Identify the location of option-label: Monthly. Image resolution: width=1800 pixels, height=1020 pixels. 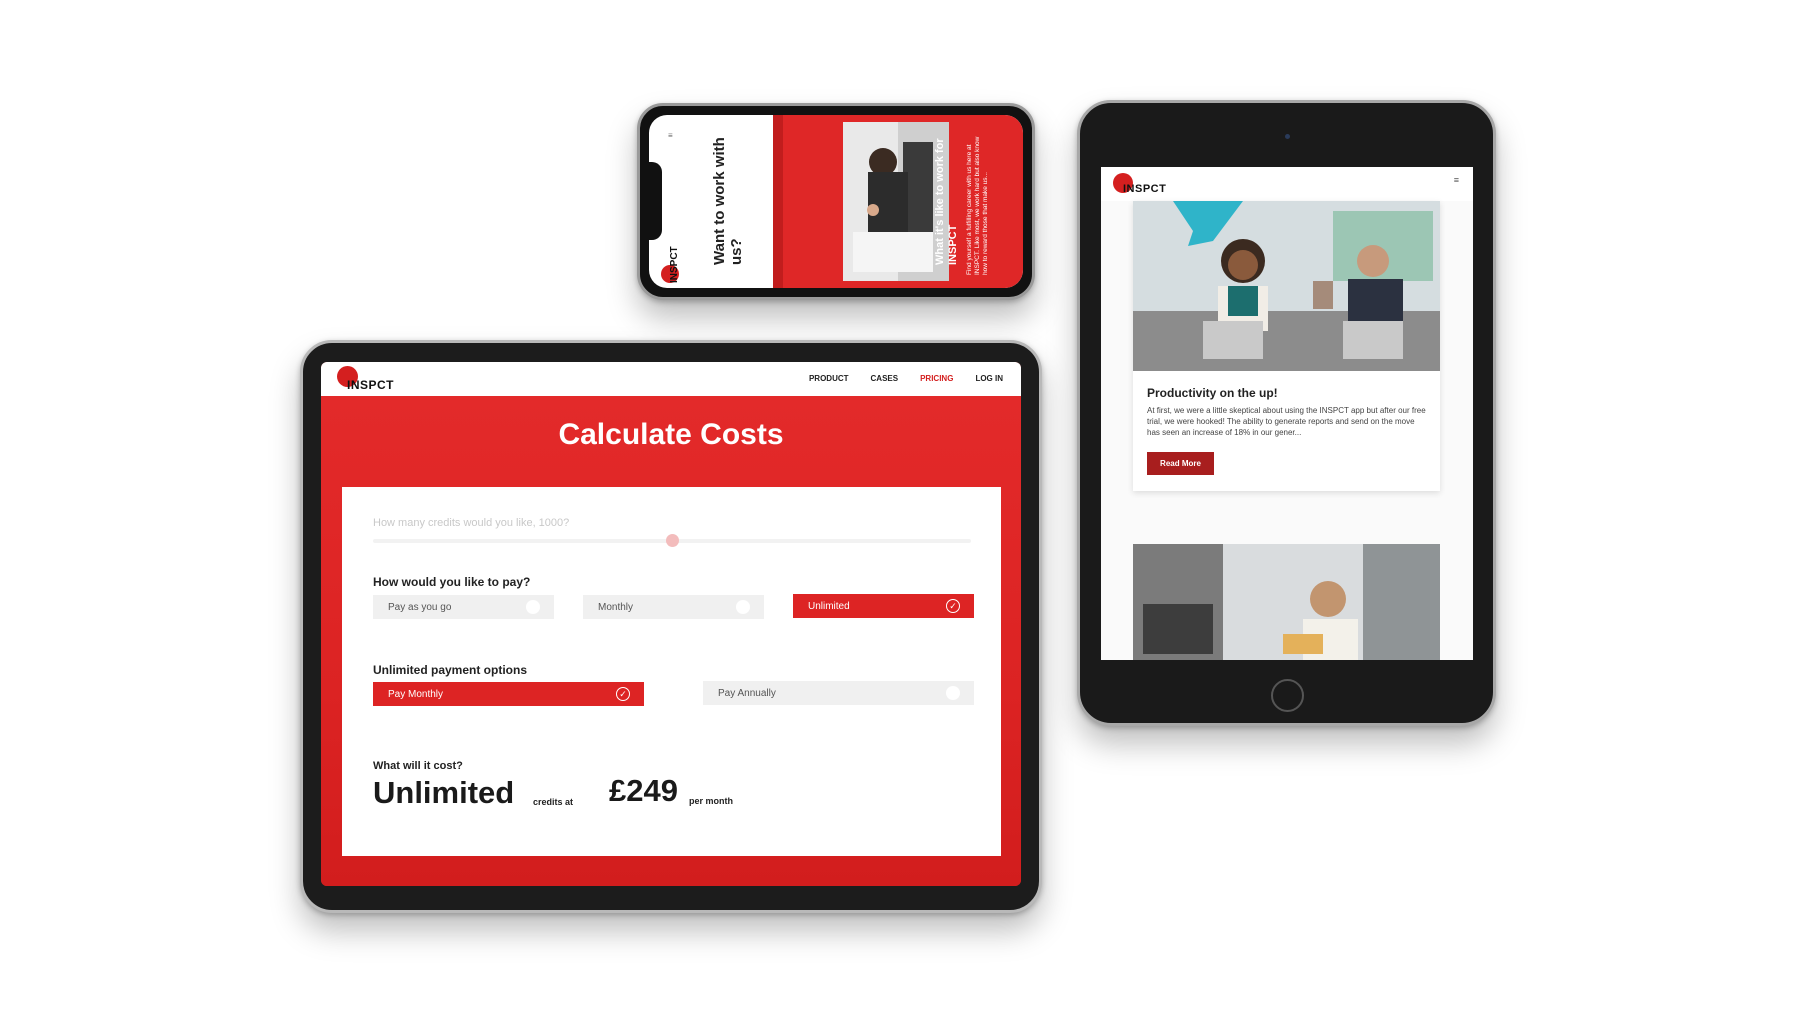
(616, 607).